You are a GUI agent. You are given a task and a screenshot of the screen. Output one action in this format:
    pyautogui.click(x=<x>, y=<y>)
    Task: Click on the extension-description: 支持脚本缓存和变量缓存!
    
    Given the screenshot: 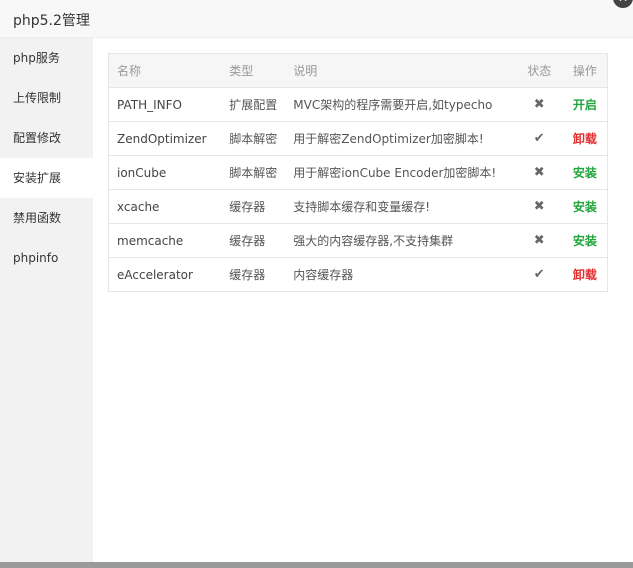 What is the action you would take?
    pyautogui.click(x=400, y=206)
    